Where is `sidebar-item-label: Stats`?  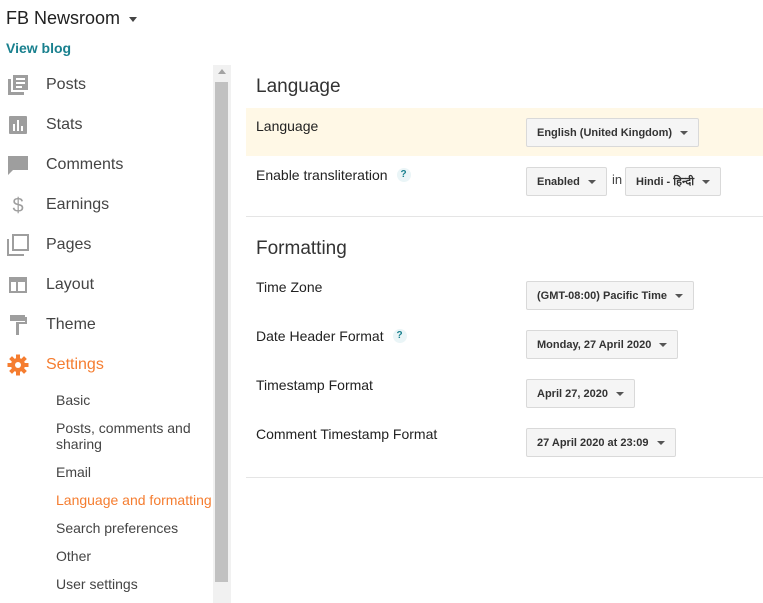
sidebar-item-label: Stats is located at coordinates (64, 124).